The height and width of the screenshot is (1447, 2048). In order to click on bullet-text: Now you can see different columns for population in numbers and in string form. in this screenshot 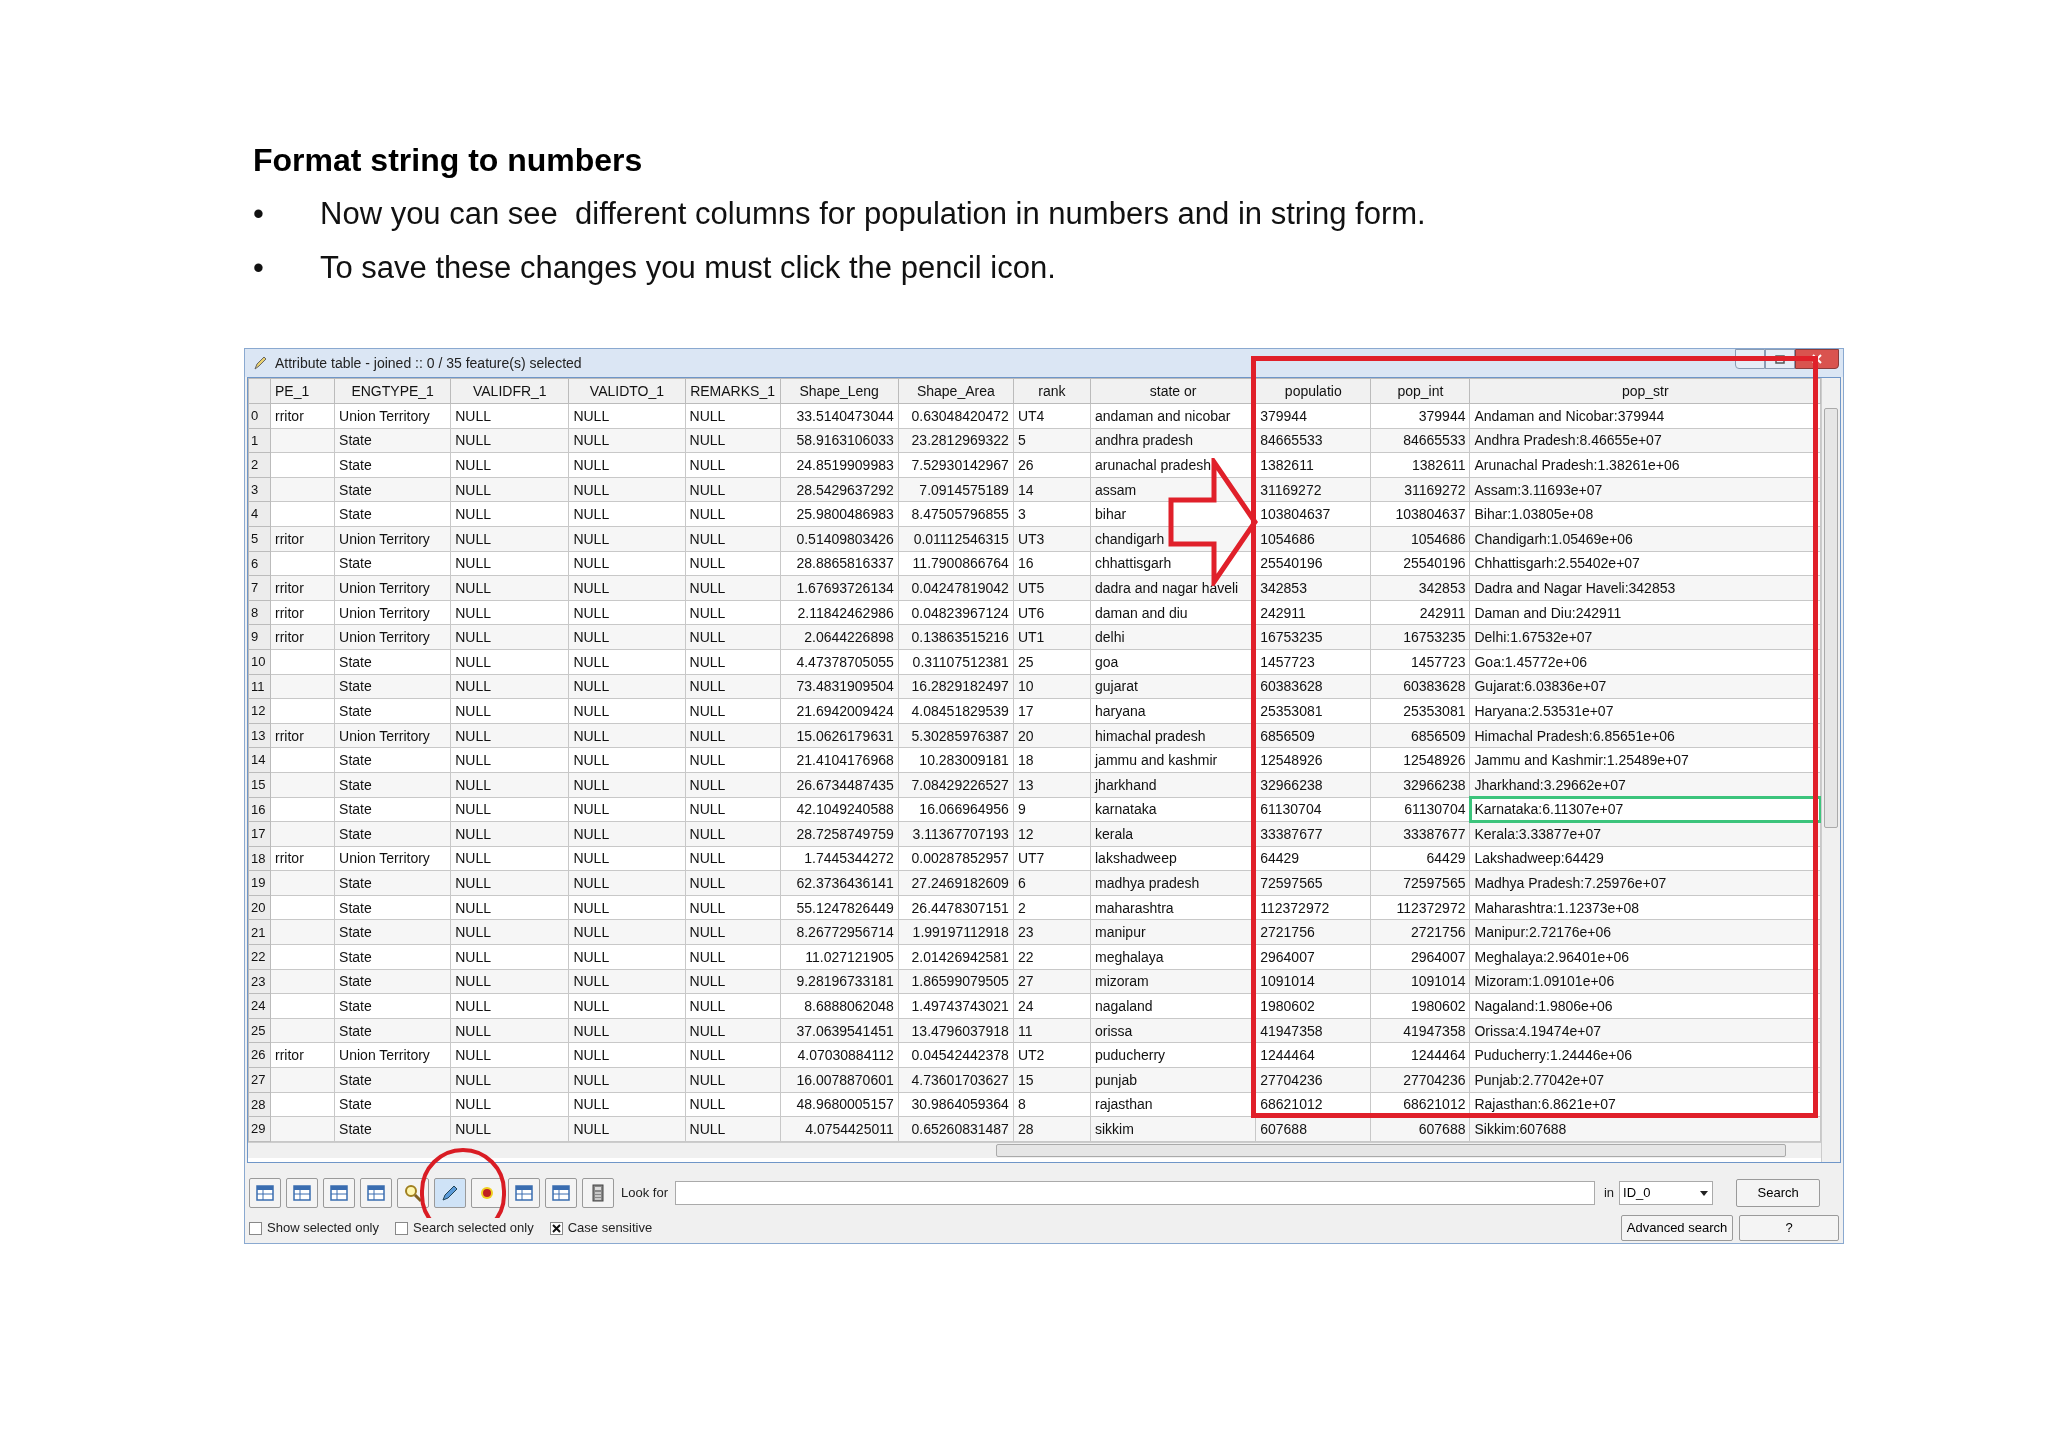, I will do `click(873, 214)`.